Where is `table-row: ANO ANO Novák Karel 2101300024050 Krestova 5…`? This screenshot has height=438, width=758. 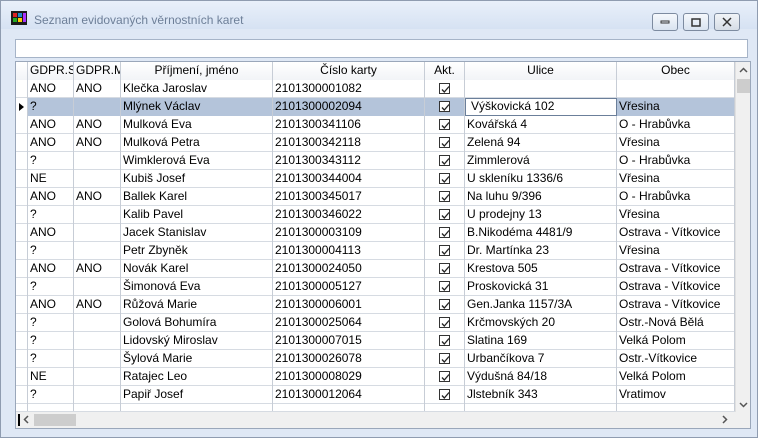
table-row: ANO ANO Novák Karel 2101300024050 Krestova 5… is located at coordinates (382, 269).